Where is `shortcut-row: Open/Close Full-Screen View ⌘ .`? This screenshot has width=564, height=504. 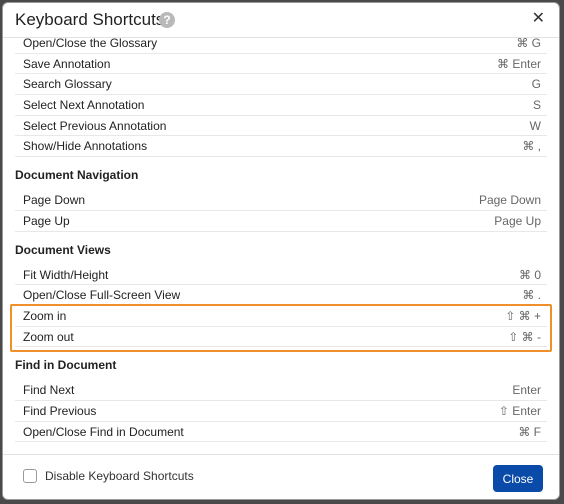
shortcut-row: Open/Close Full-Screen View ⌘ . is located at coordinates (281, 295).